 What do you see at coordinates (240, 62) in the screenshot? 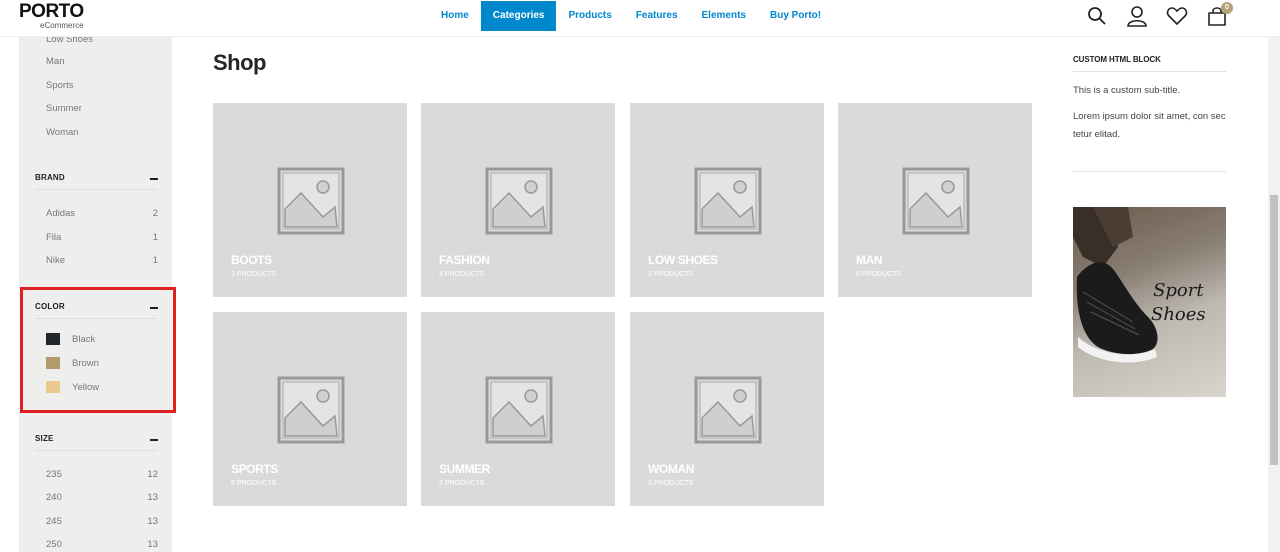
I see `page-title: Shop` at bounding box center [240, 62].